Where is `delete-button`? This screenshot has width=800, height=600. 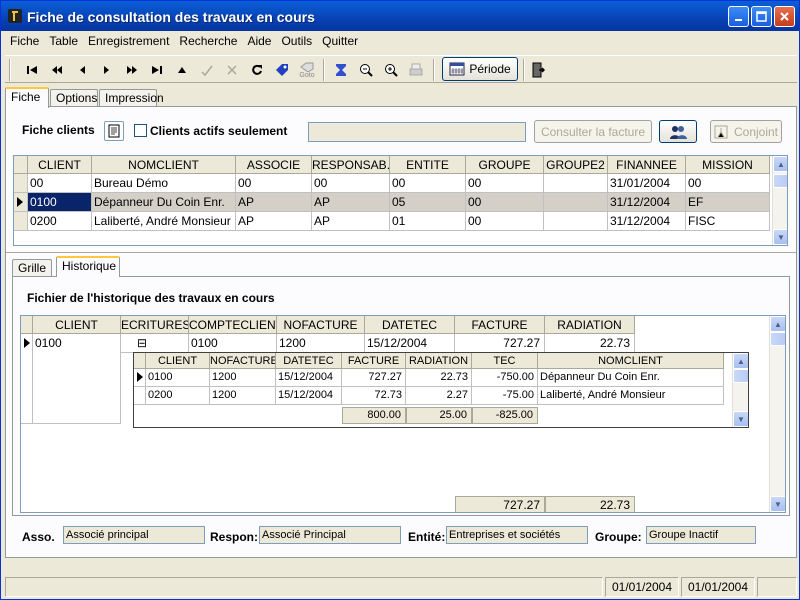
delete-button is located at coordinates (232, 70).